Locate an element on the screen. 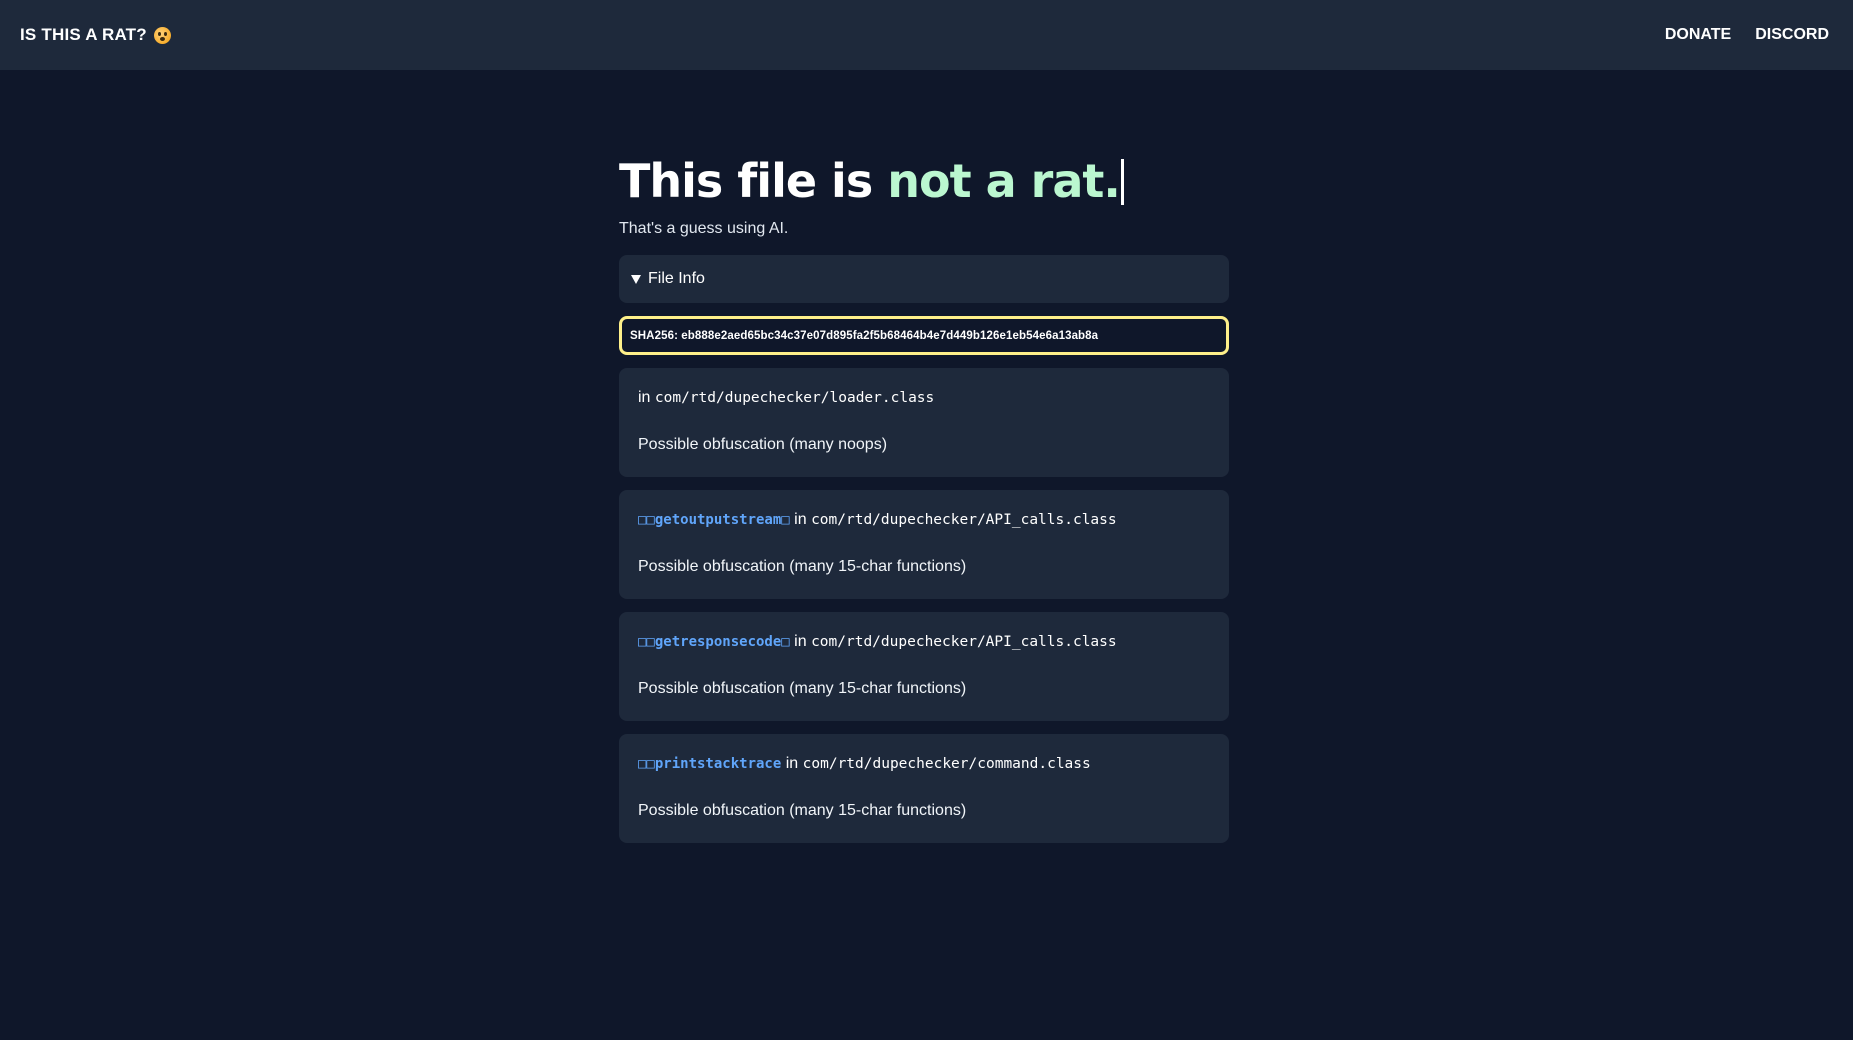  brand-title: IS THIS A RAT? is located at coordinates (83, 34).